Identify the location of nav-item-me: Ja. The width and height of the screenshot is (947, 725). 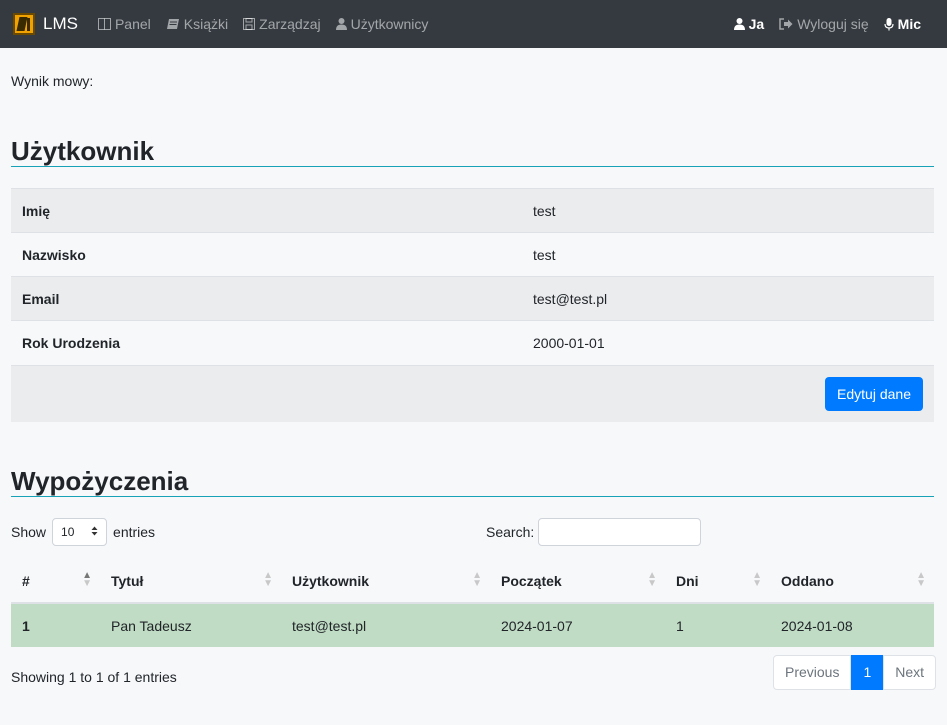
(749, 24).